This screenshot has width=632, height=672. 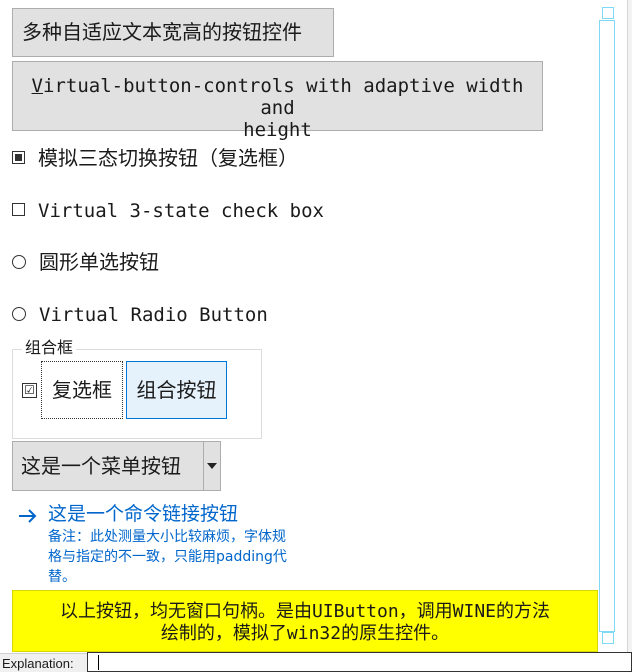 I want to click on group-toggle-button: 组合按钮, so click(x=176, y=390).